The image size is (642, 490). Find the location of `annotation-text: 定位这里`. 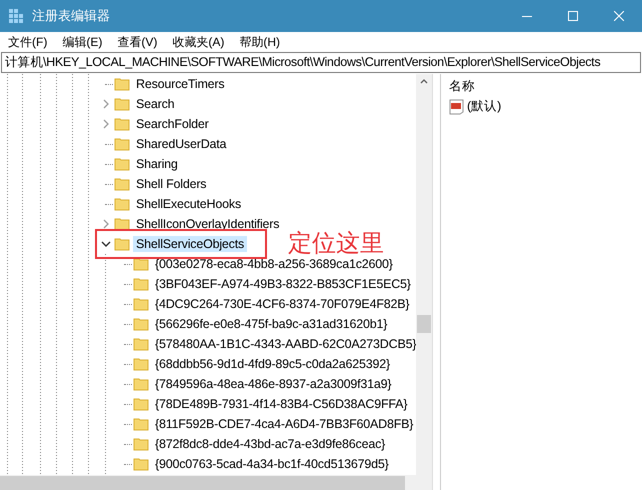

annotation-text: 定位这里 is located at coordinates (336, 244).